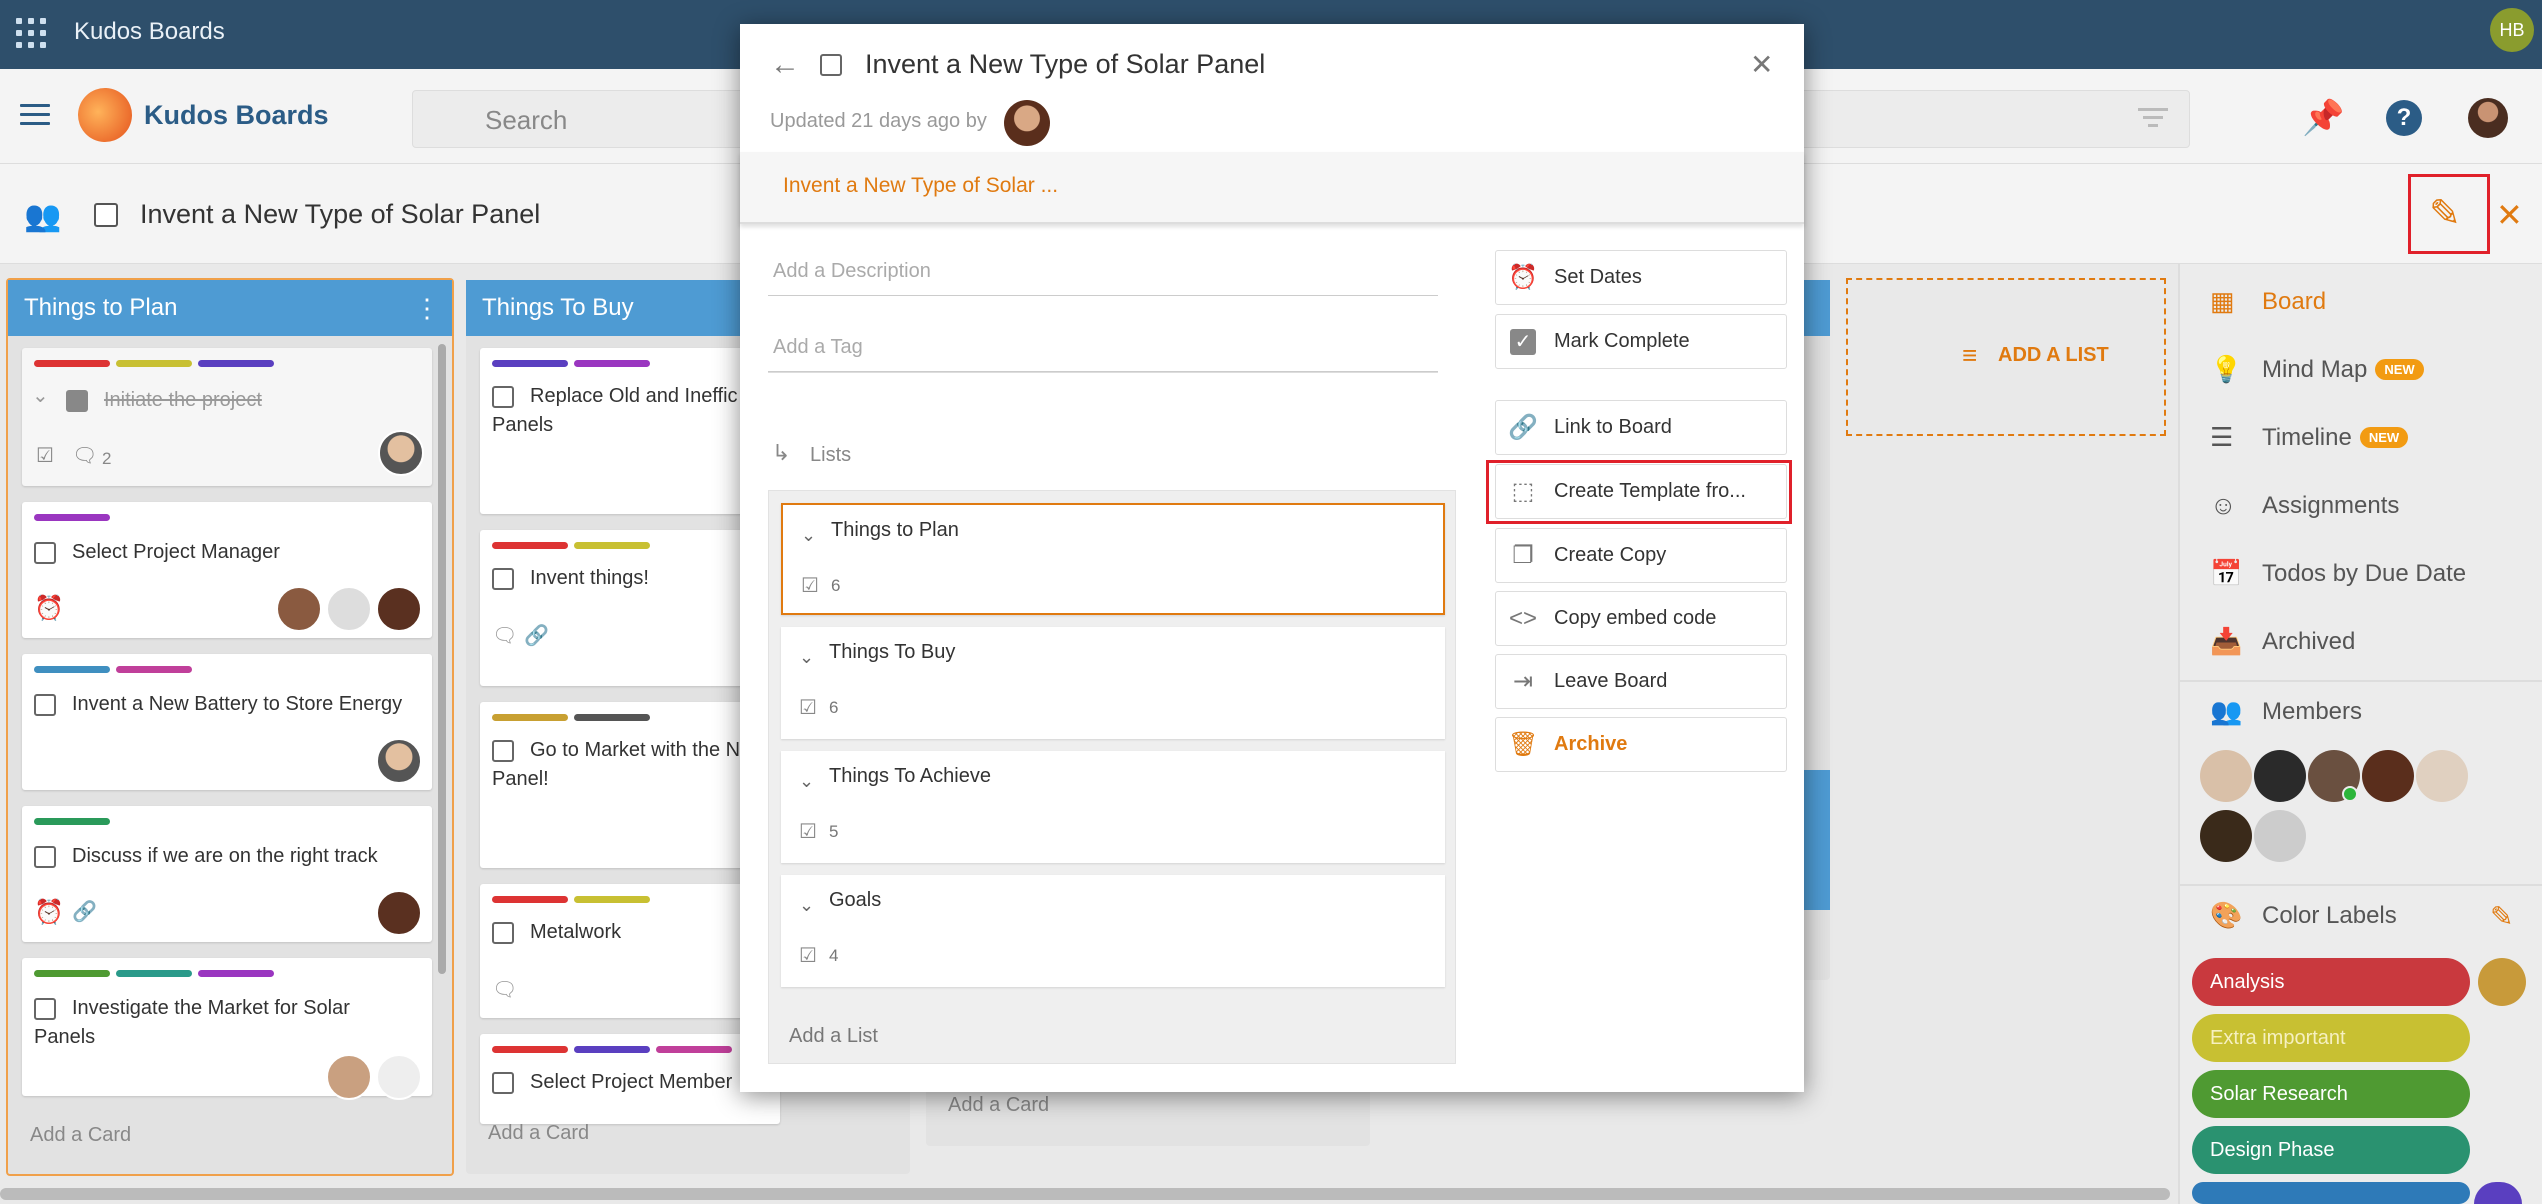  Describe the element at coordinates (2282, 641) in the screenshot. I see `sidebar-item-archived: 📥 Archived` at that location.